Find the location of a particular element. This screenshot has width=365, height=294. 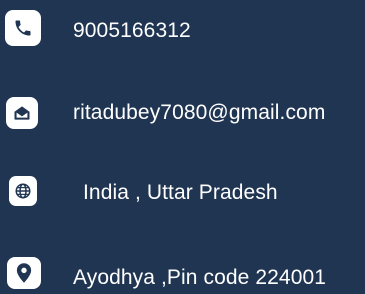

envelope-icon is located at coordinates (22, 113).